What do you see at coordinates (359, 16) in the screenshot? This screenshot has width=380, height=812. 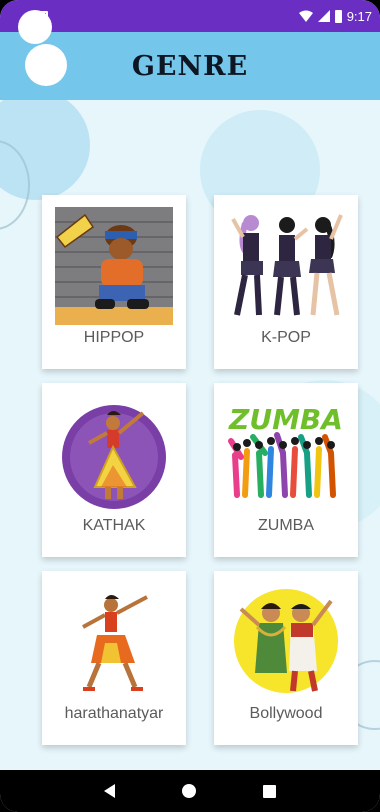 I see `status-time: 9:17` at bounding box center [359, 16].